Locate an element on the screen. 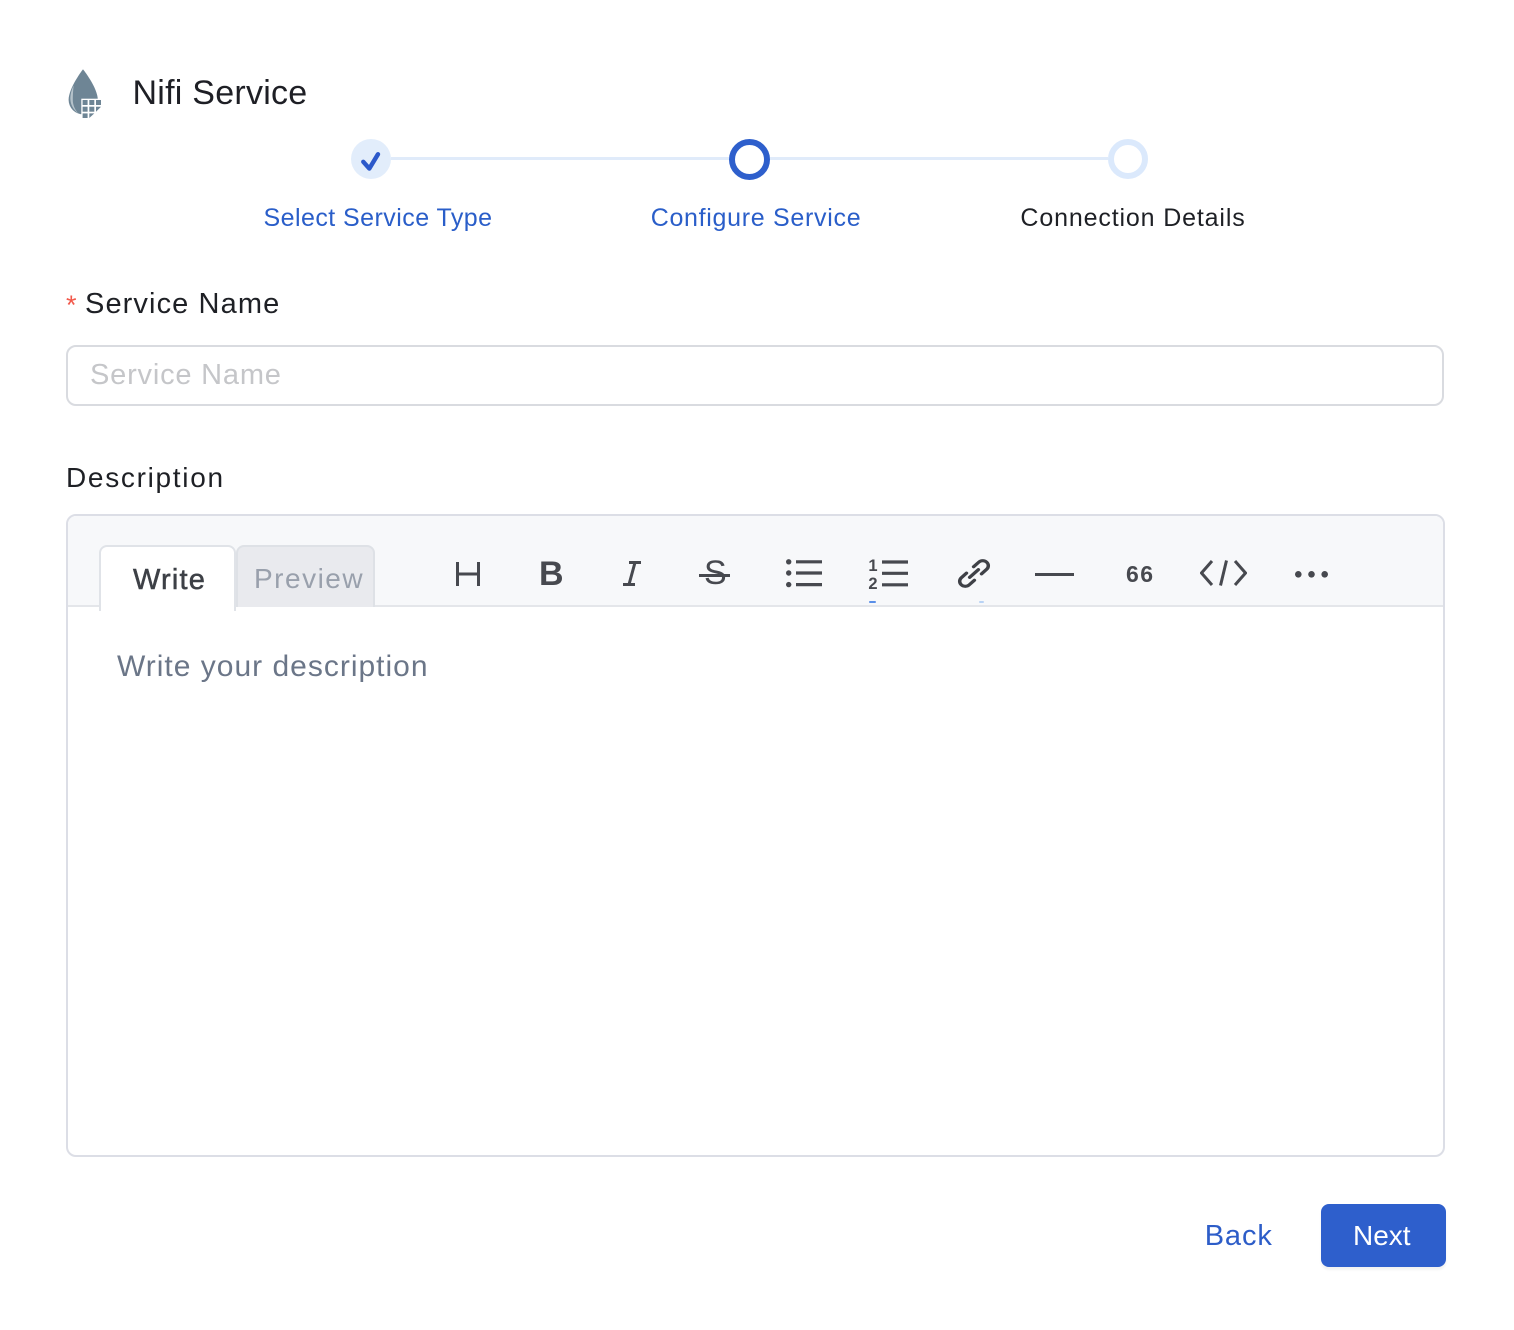  svg-text: 2 is located at coordinates (872, 582).